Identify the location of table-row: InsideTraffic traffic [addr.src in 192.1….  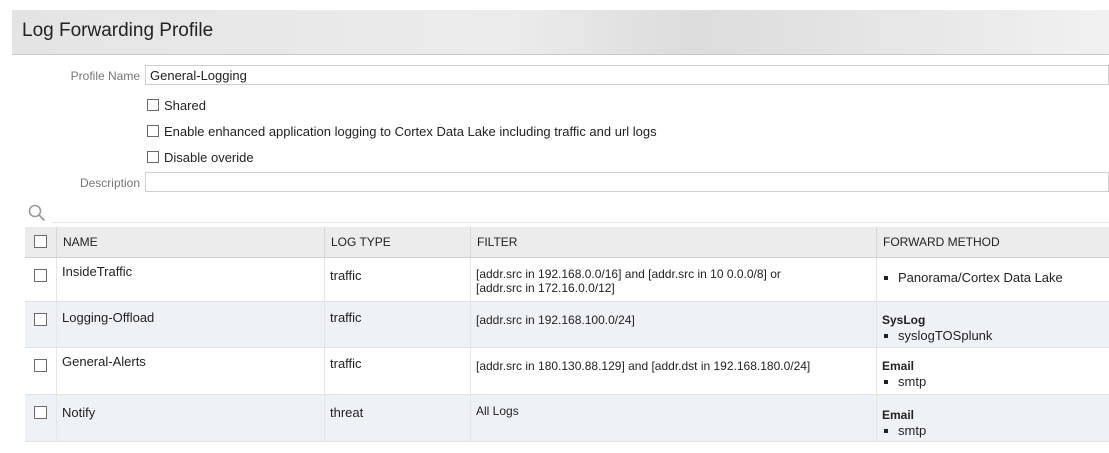
(567, 280).